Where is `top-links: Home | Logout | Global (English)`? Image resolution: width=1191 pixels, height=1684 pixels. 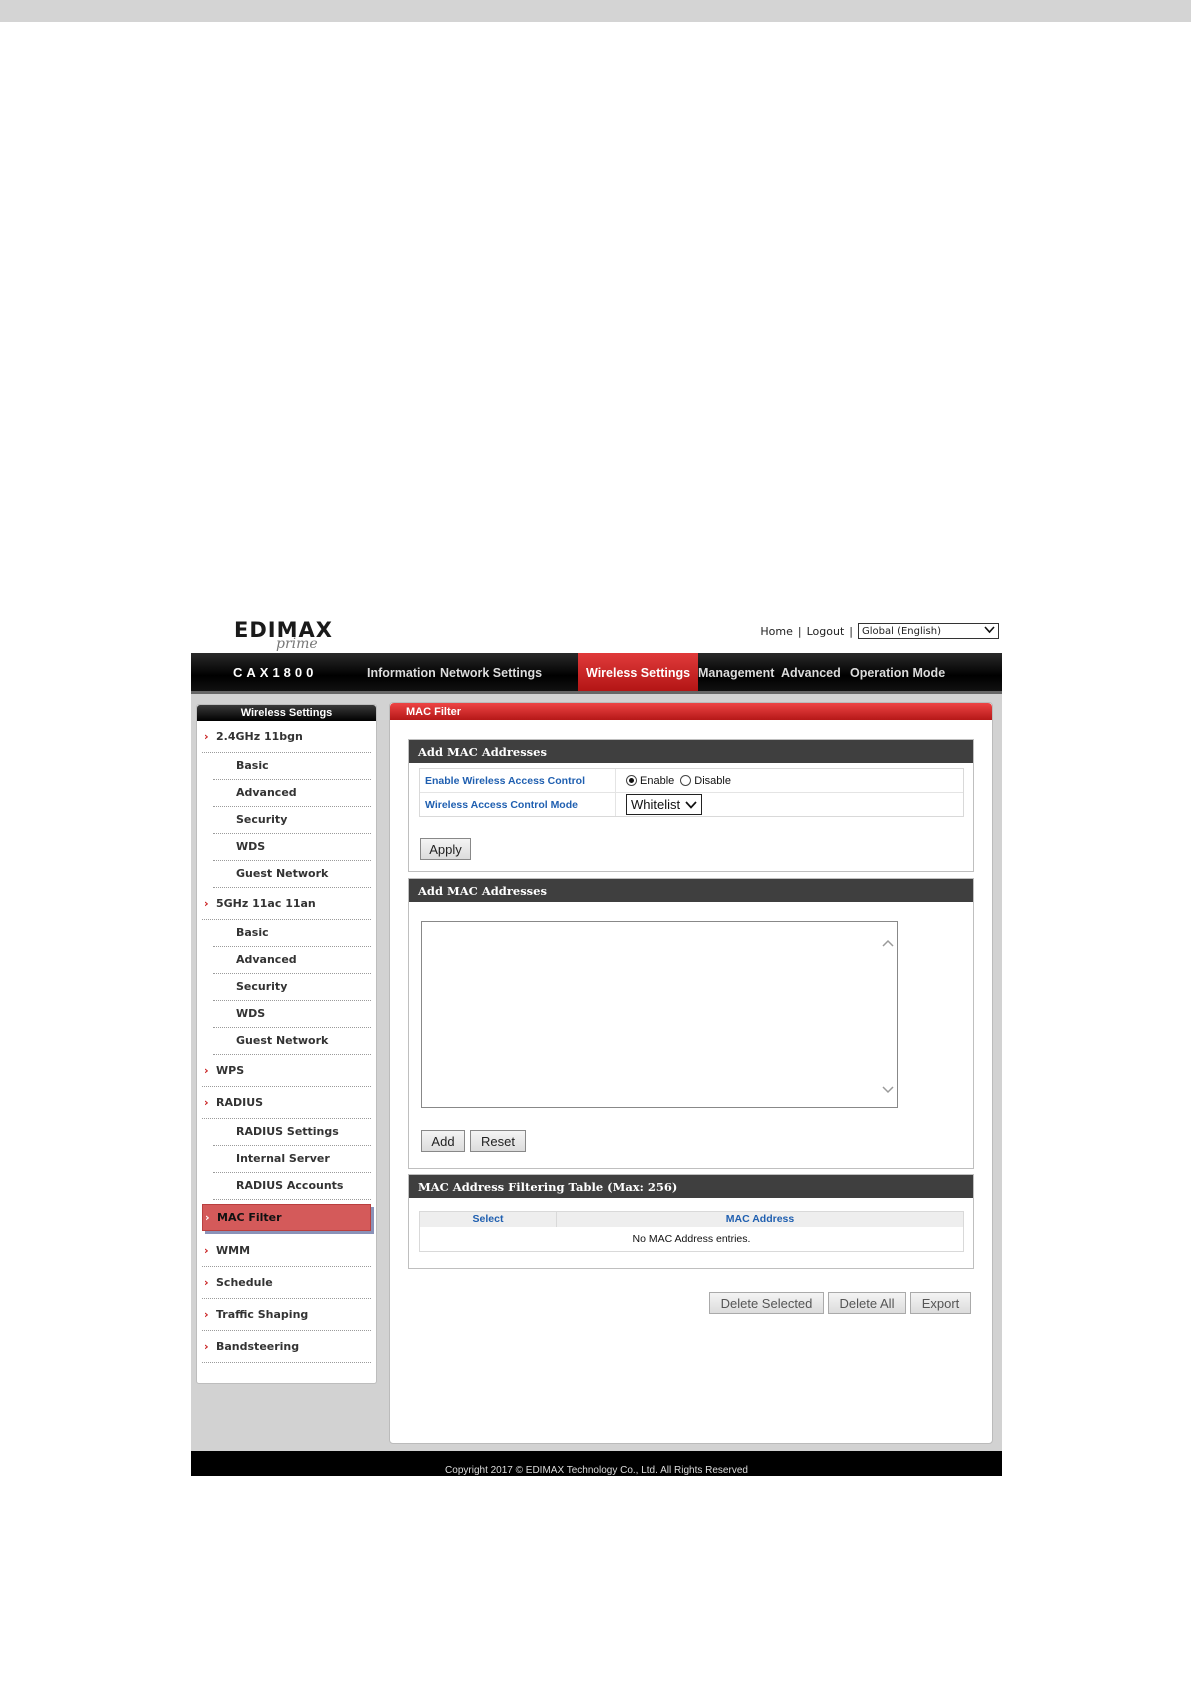 top-links: Home | Logout | Global (English) is located at coordinates (879, 631).